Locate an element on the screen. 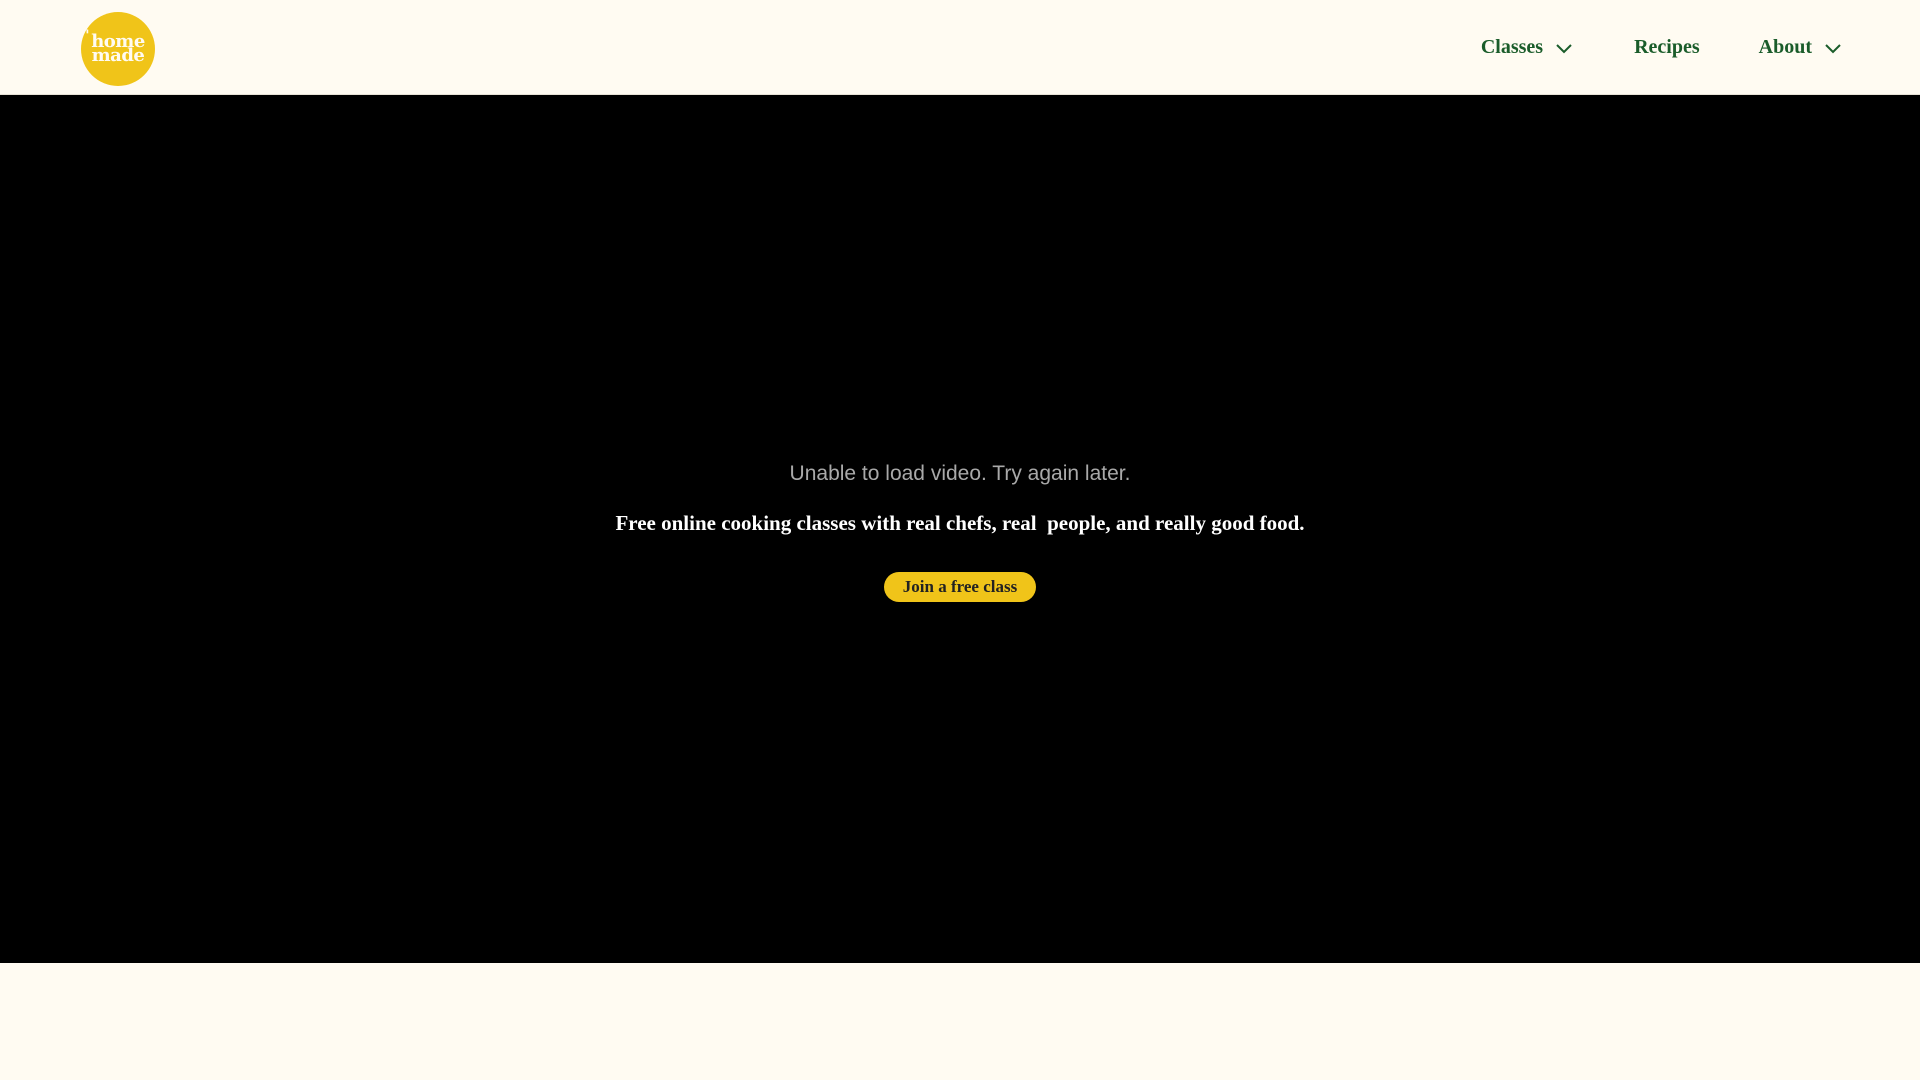  page-content-area is located at coordinates (960, 1021).